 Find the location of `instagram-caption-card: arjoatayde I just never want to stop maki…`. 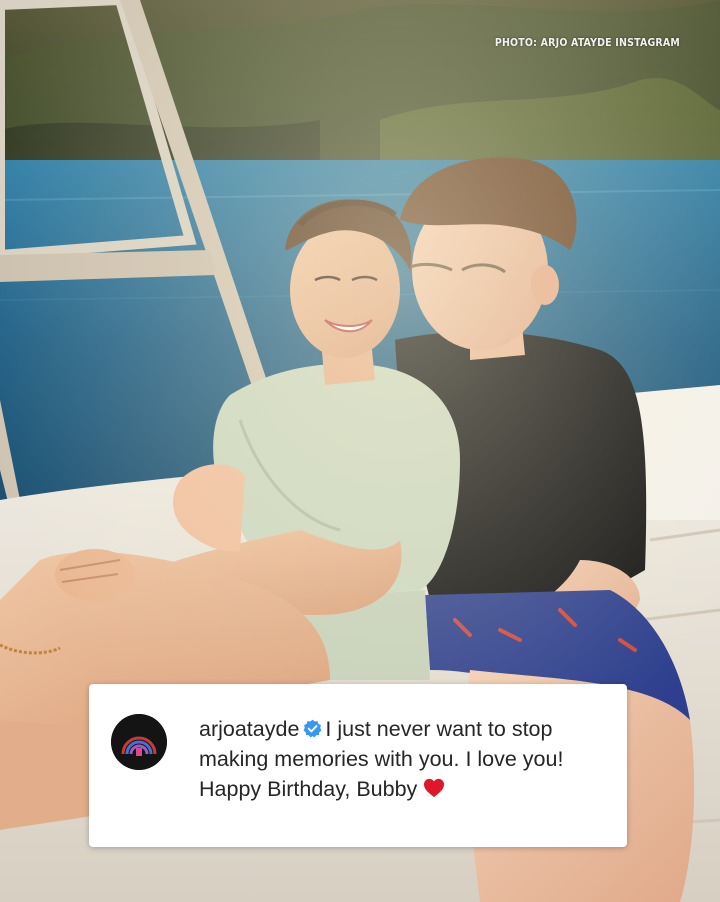

instagram-caption-card: arjoatayde I just never want to stop maki… is located at coordinates (358, 765).